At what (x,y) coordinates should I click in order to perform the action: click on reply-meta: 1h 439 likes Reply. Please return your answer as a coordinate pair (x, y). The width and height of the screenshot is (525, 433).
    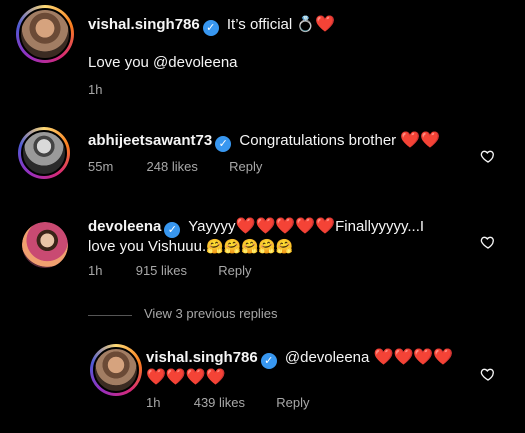
    Looking at the image, I should click on (228, 402).